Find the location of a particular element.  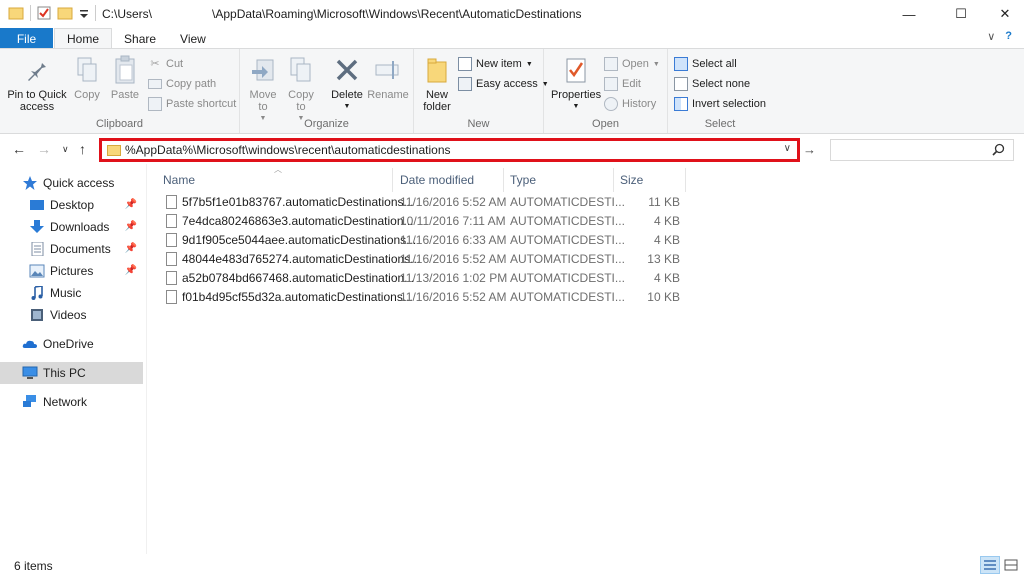

back-arrow-icon: ← is located at coordinates (19, 149).